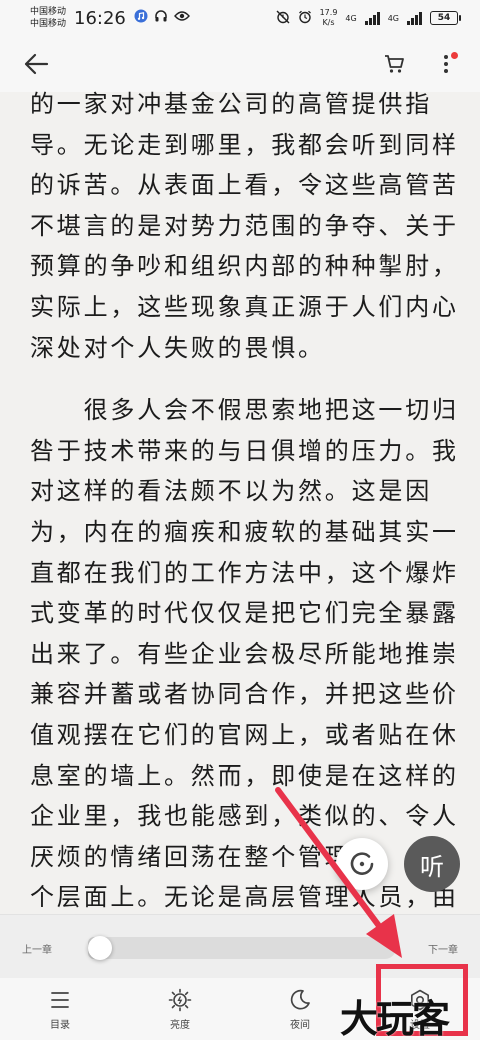 Image resolution: width=480 pixels, height=1040 pixels. I want to click on text-line: 企业里，我也能感到，类似的、令人, so click(242, 816).